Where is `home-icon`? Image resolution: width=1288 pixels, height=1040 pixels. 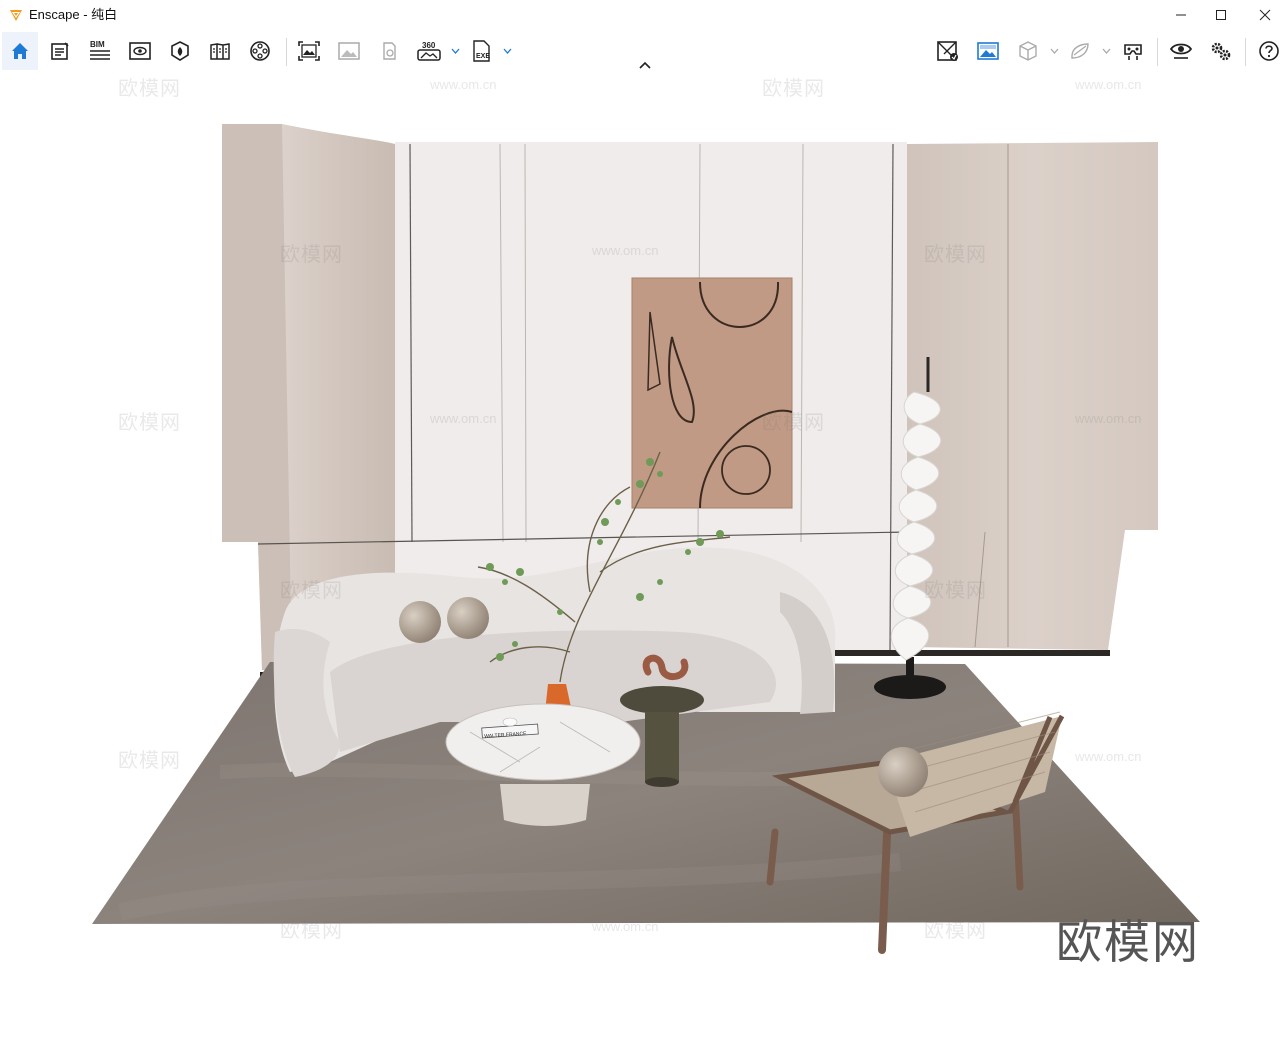
home-icon is located at coordinates (20, 51).